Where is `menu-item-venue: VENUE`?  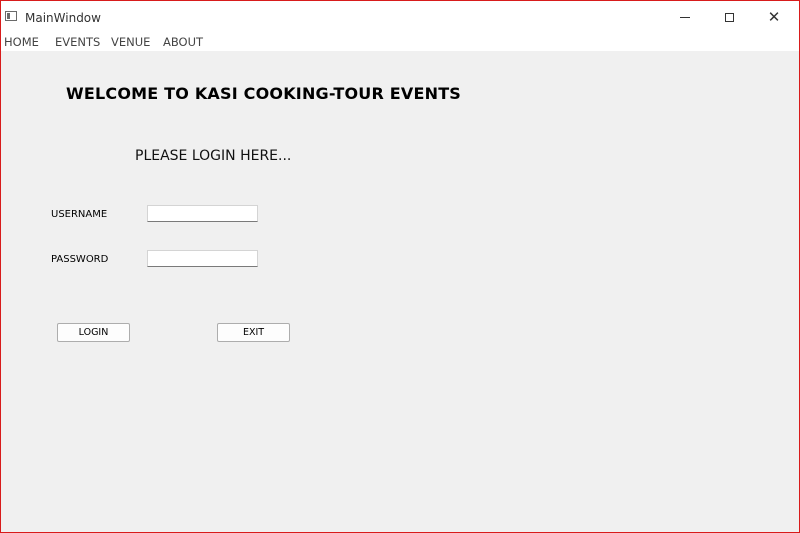 menu-item-venue: VENUE is located at coordinates (130, 42).